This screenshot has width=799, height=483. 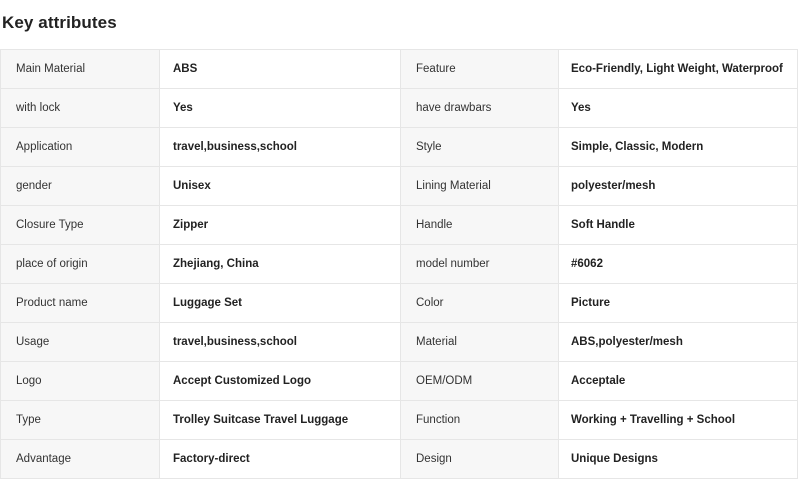 I want to click on attribute-value: Zhejiang, China, so click(x=280, y=264).